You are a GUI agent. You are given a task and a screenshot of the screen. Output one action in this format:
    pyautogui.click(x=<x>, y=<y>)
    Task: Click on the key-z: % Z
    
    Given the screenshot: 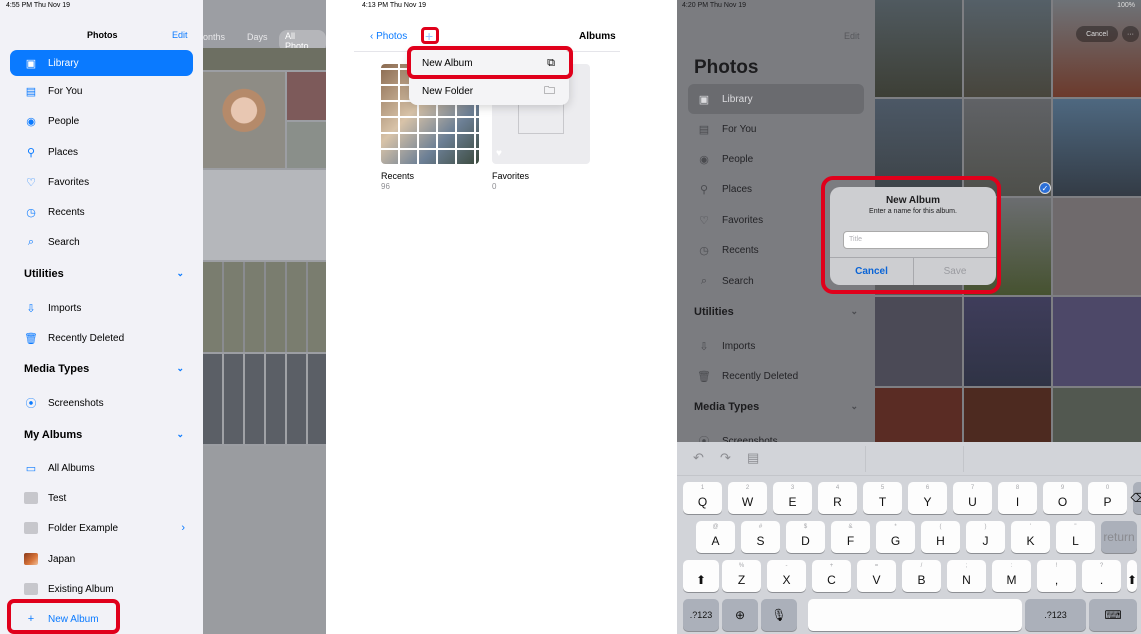 What is the action you would take?
    pyautogui.click(x=741, y=576)
    